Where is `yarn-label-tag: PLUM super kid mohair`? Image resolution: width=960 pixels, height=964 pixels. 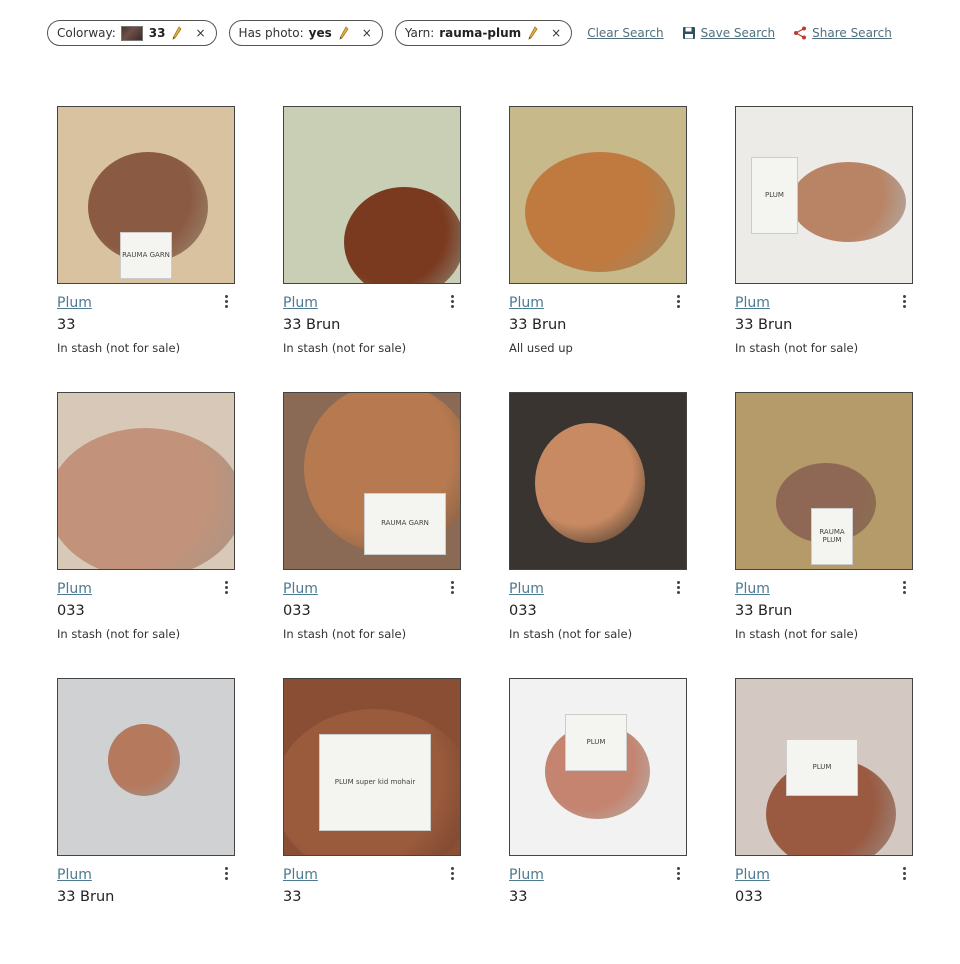
yarn-label-tag: PLUM super kid mohair is located at coordinates (375, 782).